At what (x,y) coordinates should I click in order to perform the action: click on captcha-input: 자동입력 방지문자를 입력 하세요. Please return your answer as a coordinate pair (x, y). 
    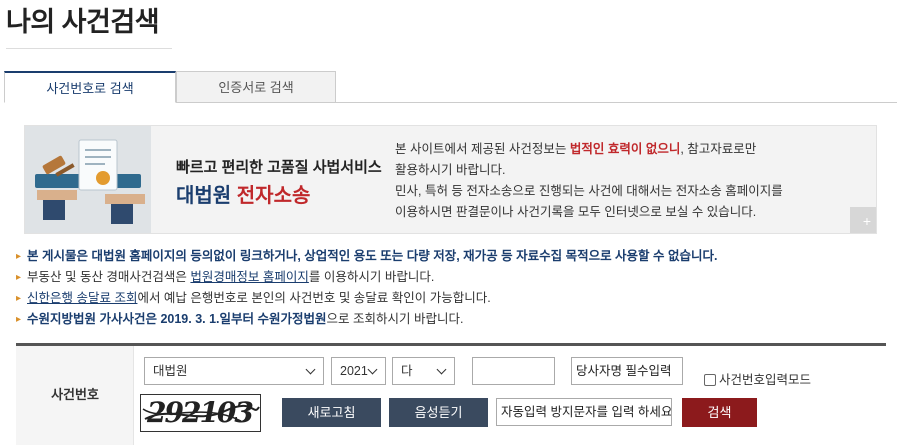
    Looking at the image, I should click on (584, 412).